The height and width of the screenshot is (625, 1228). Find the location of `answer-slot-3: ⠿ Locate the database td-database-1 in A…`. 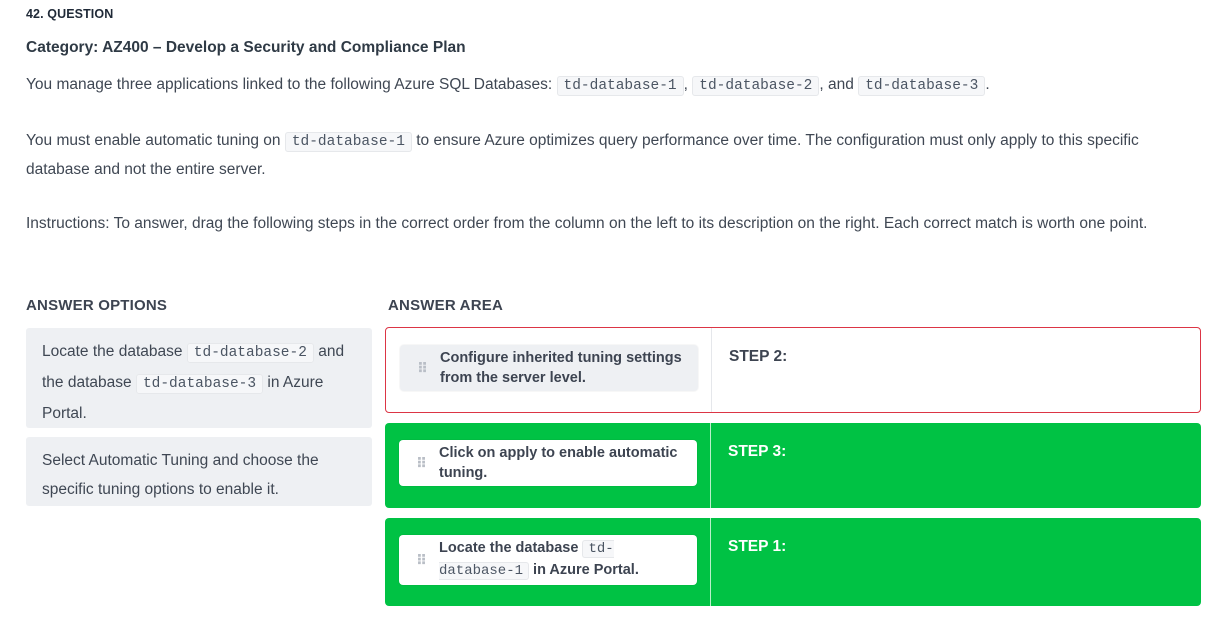

answer-slot-3: ⠿ Locate the database td-database-1 in A… is located at coordinates (547, 562).